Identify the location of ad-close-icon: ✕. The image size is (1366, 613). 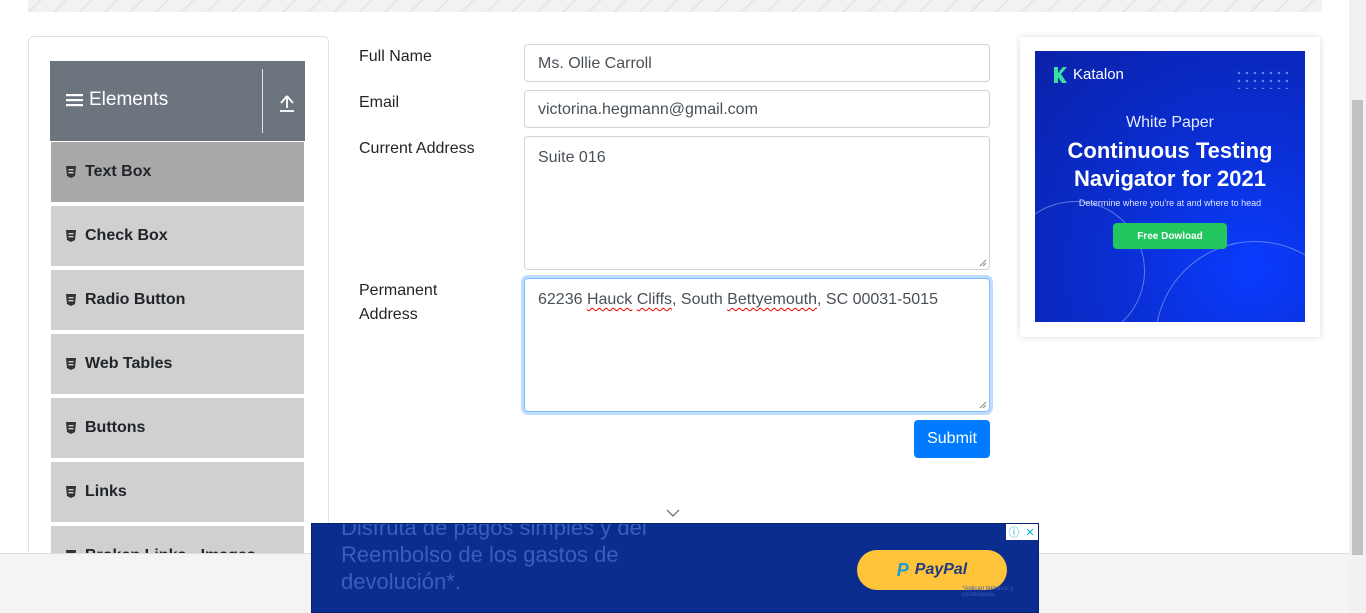
(1030, 532).